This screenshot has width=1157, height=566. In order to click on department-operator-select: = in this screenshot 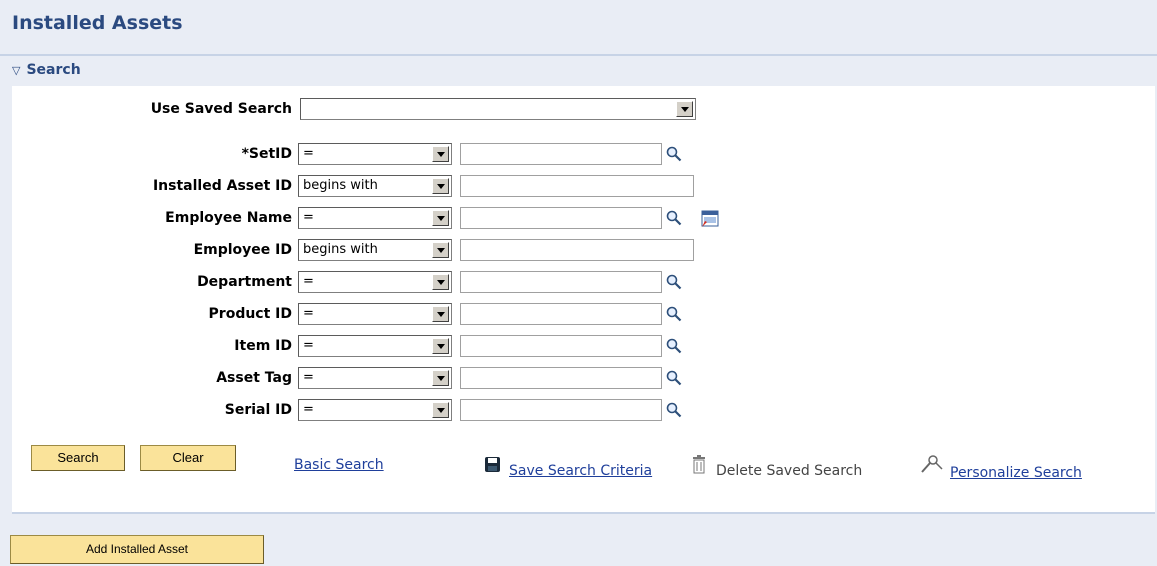, I will do `click(375, 282)`.